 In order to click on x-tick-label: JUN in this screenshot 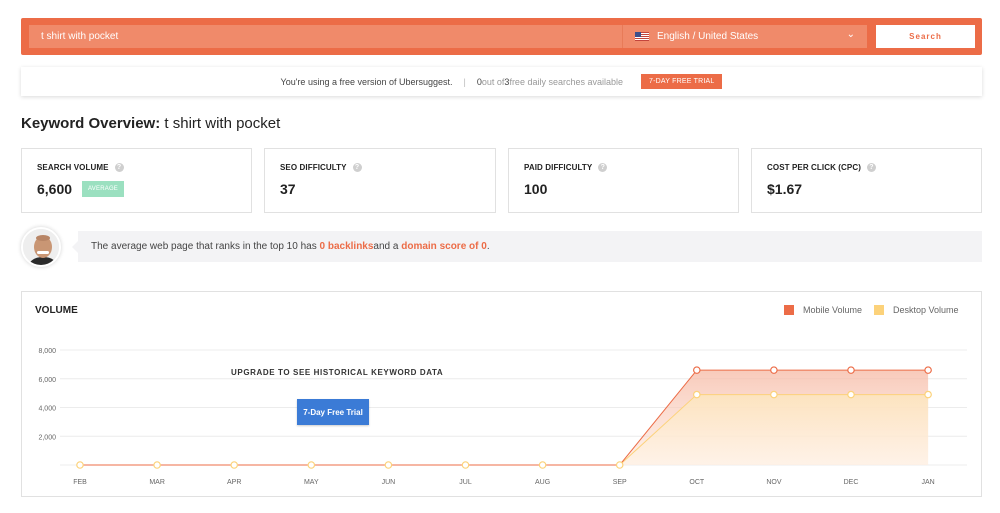, I will do `click(389, 482)`.